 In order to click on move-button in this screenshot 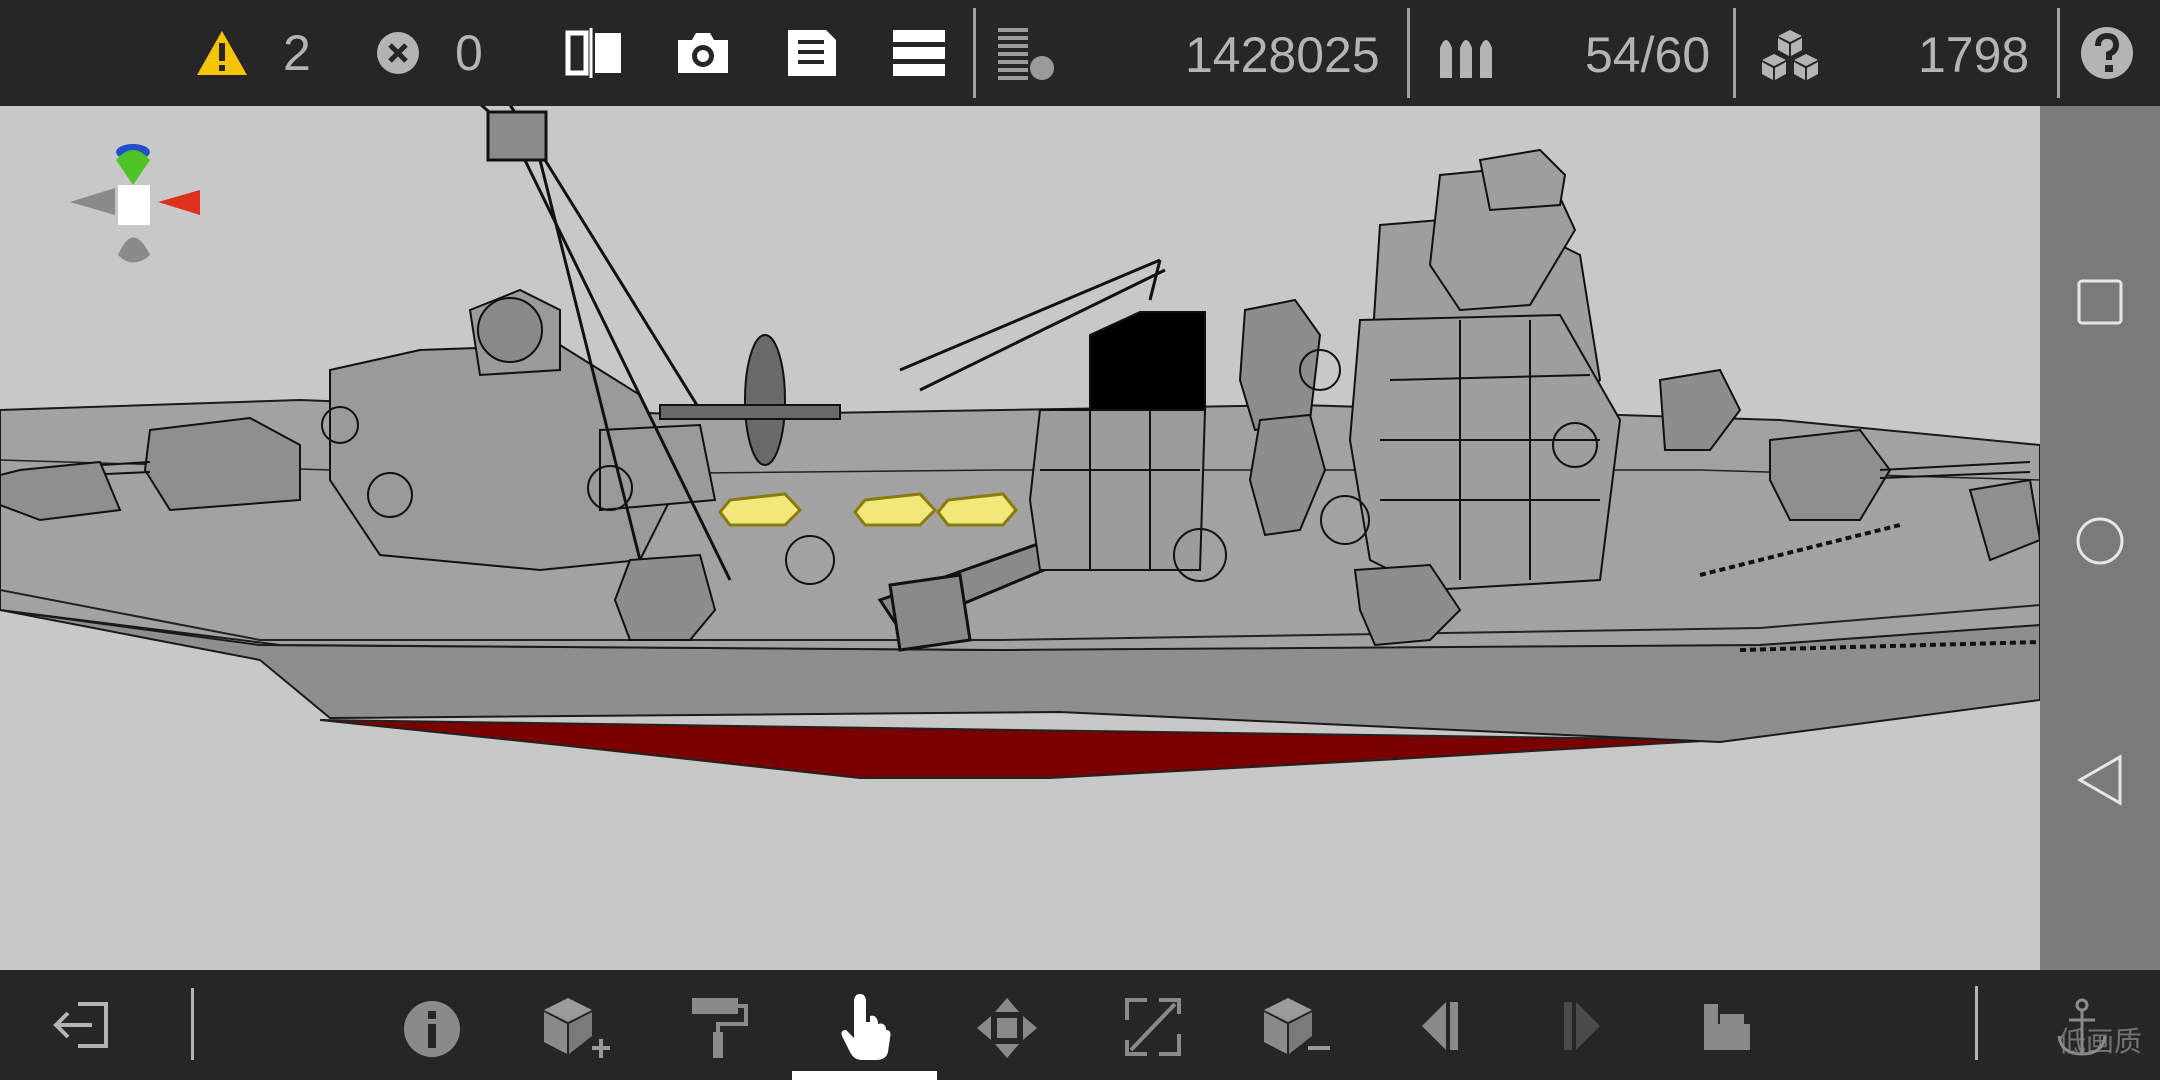, I will do `click(1007, 1028)`.